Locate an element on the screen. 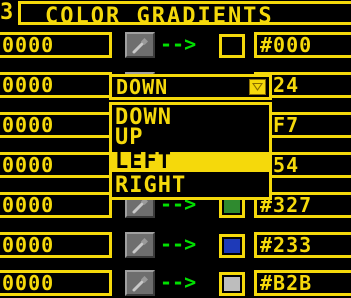 This screenshot has height=298, width=351. hex-text: #B2B is located at coordinates (286, 283).